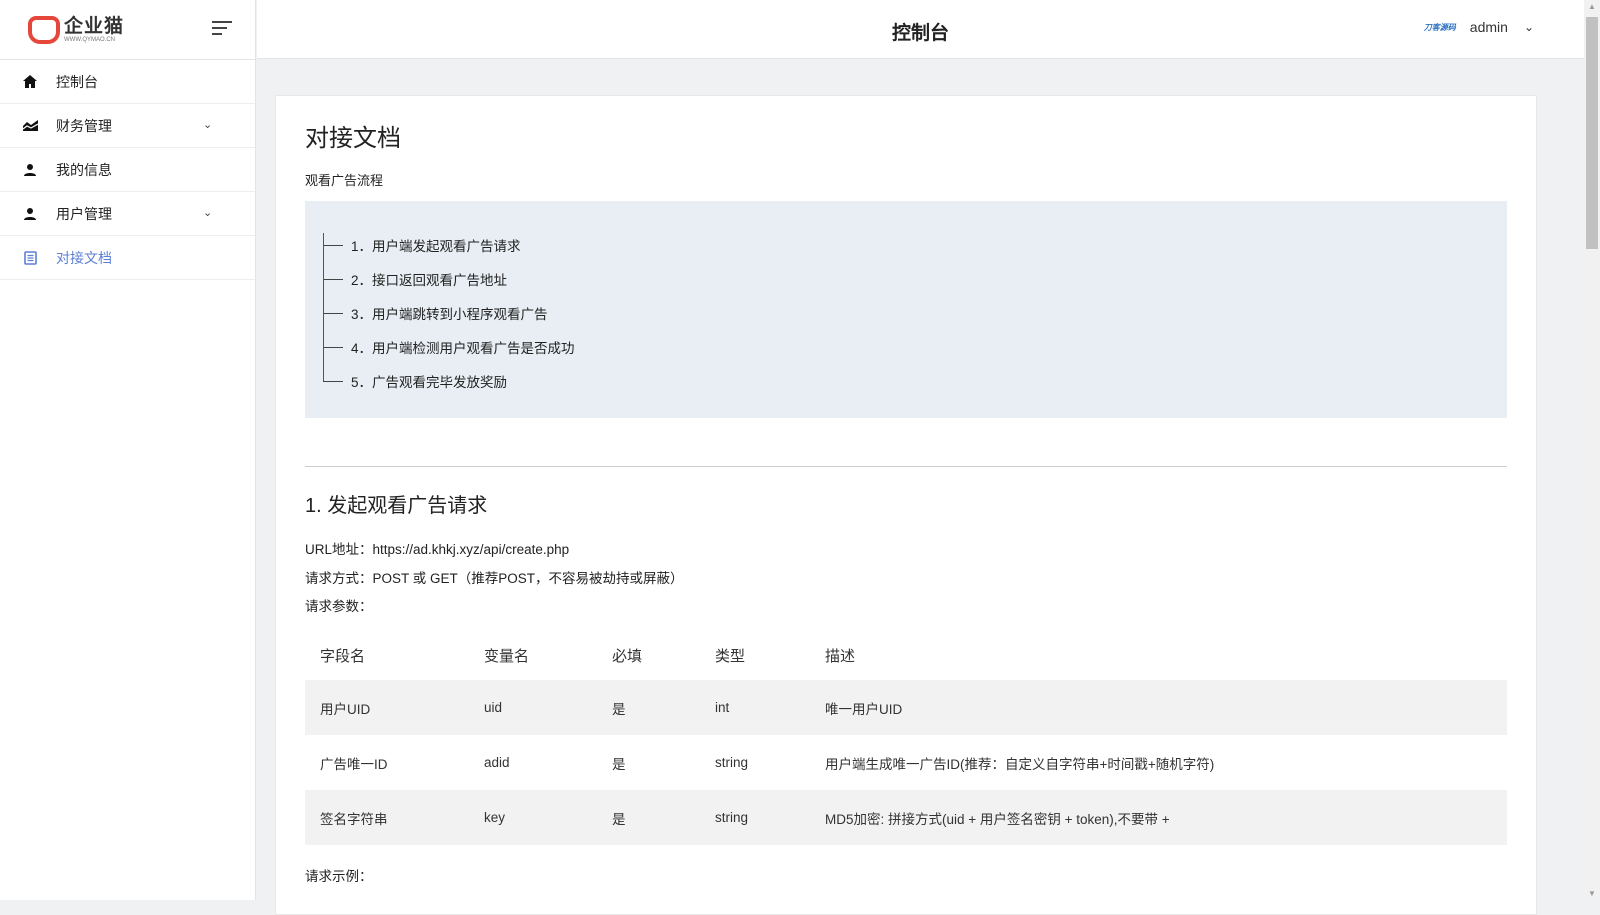 The image size is (1600, 915). I want to click on method-text: 请求方式：POST 或 GET（推荐POST，不容易被劫持或屏蔽）, so click(494, 578).